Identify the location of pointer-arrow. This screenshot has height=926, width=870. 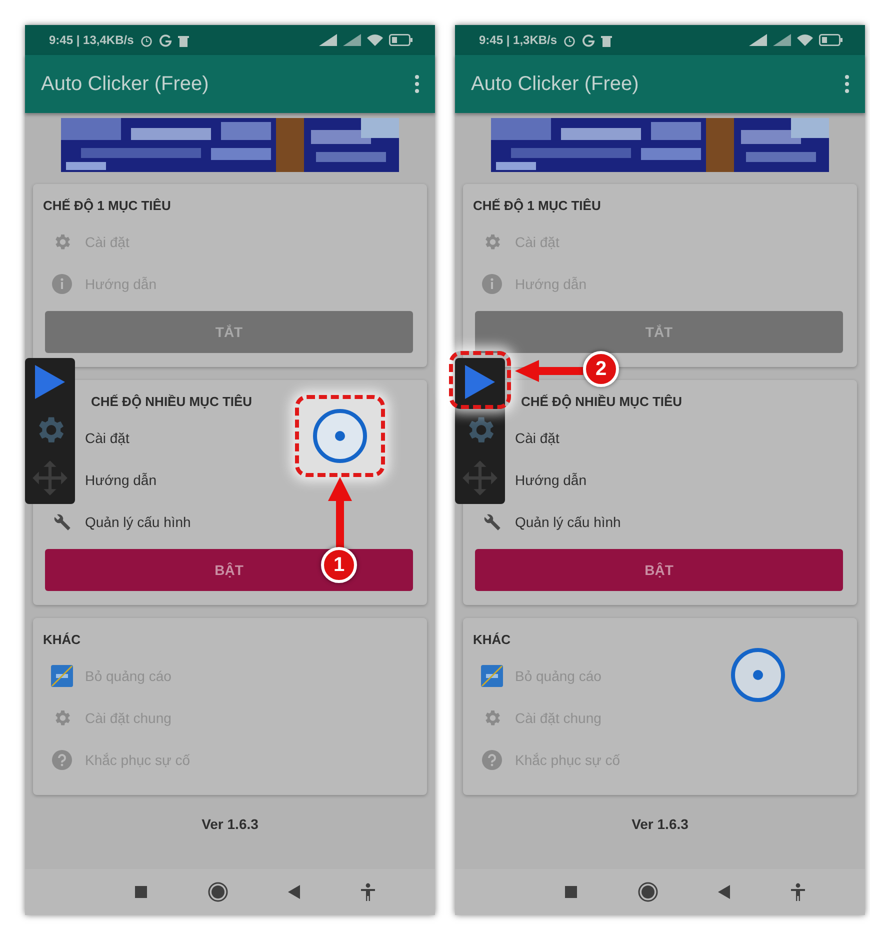
(549, 371).